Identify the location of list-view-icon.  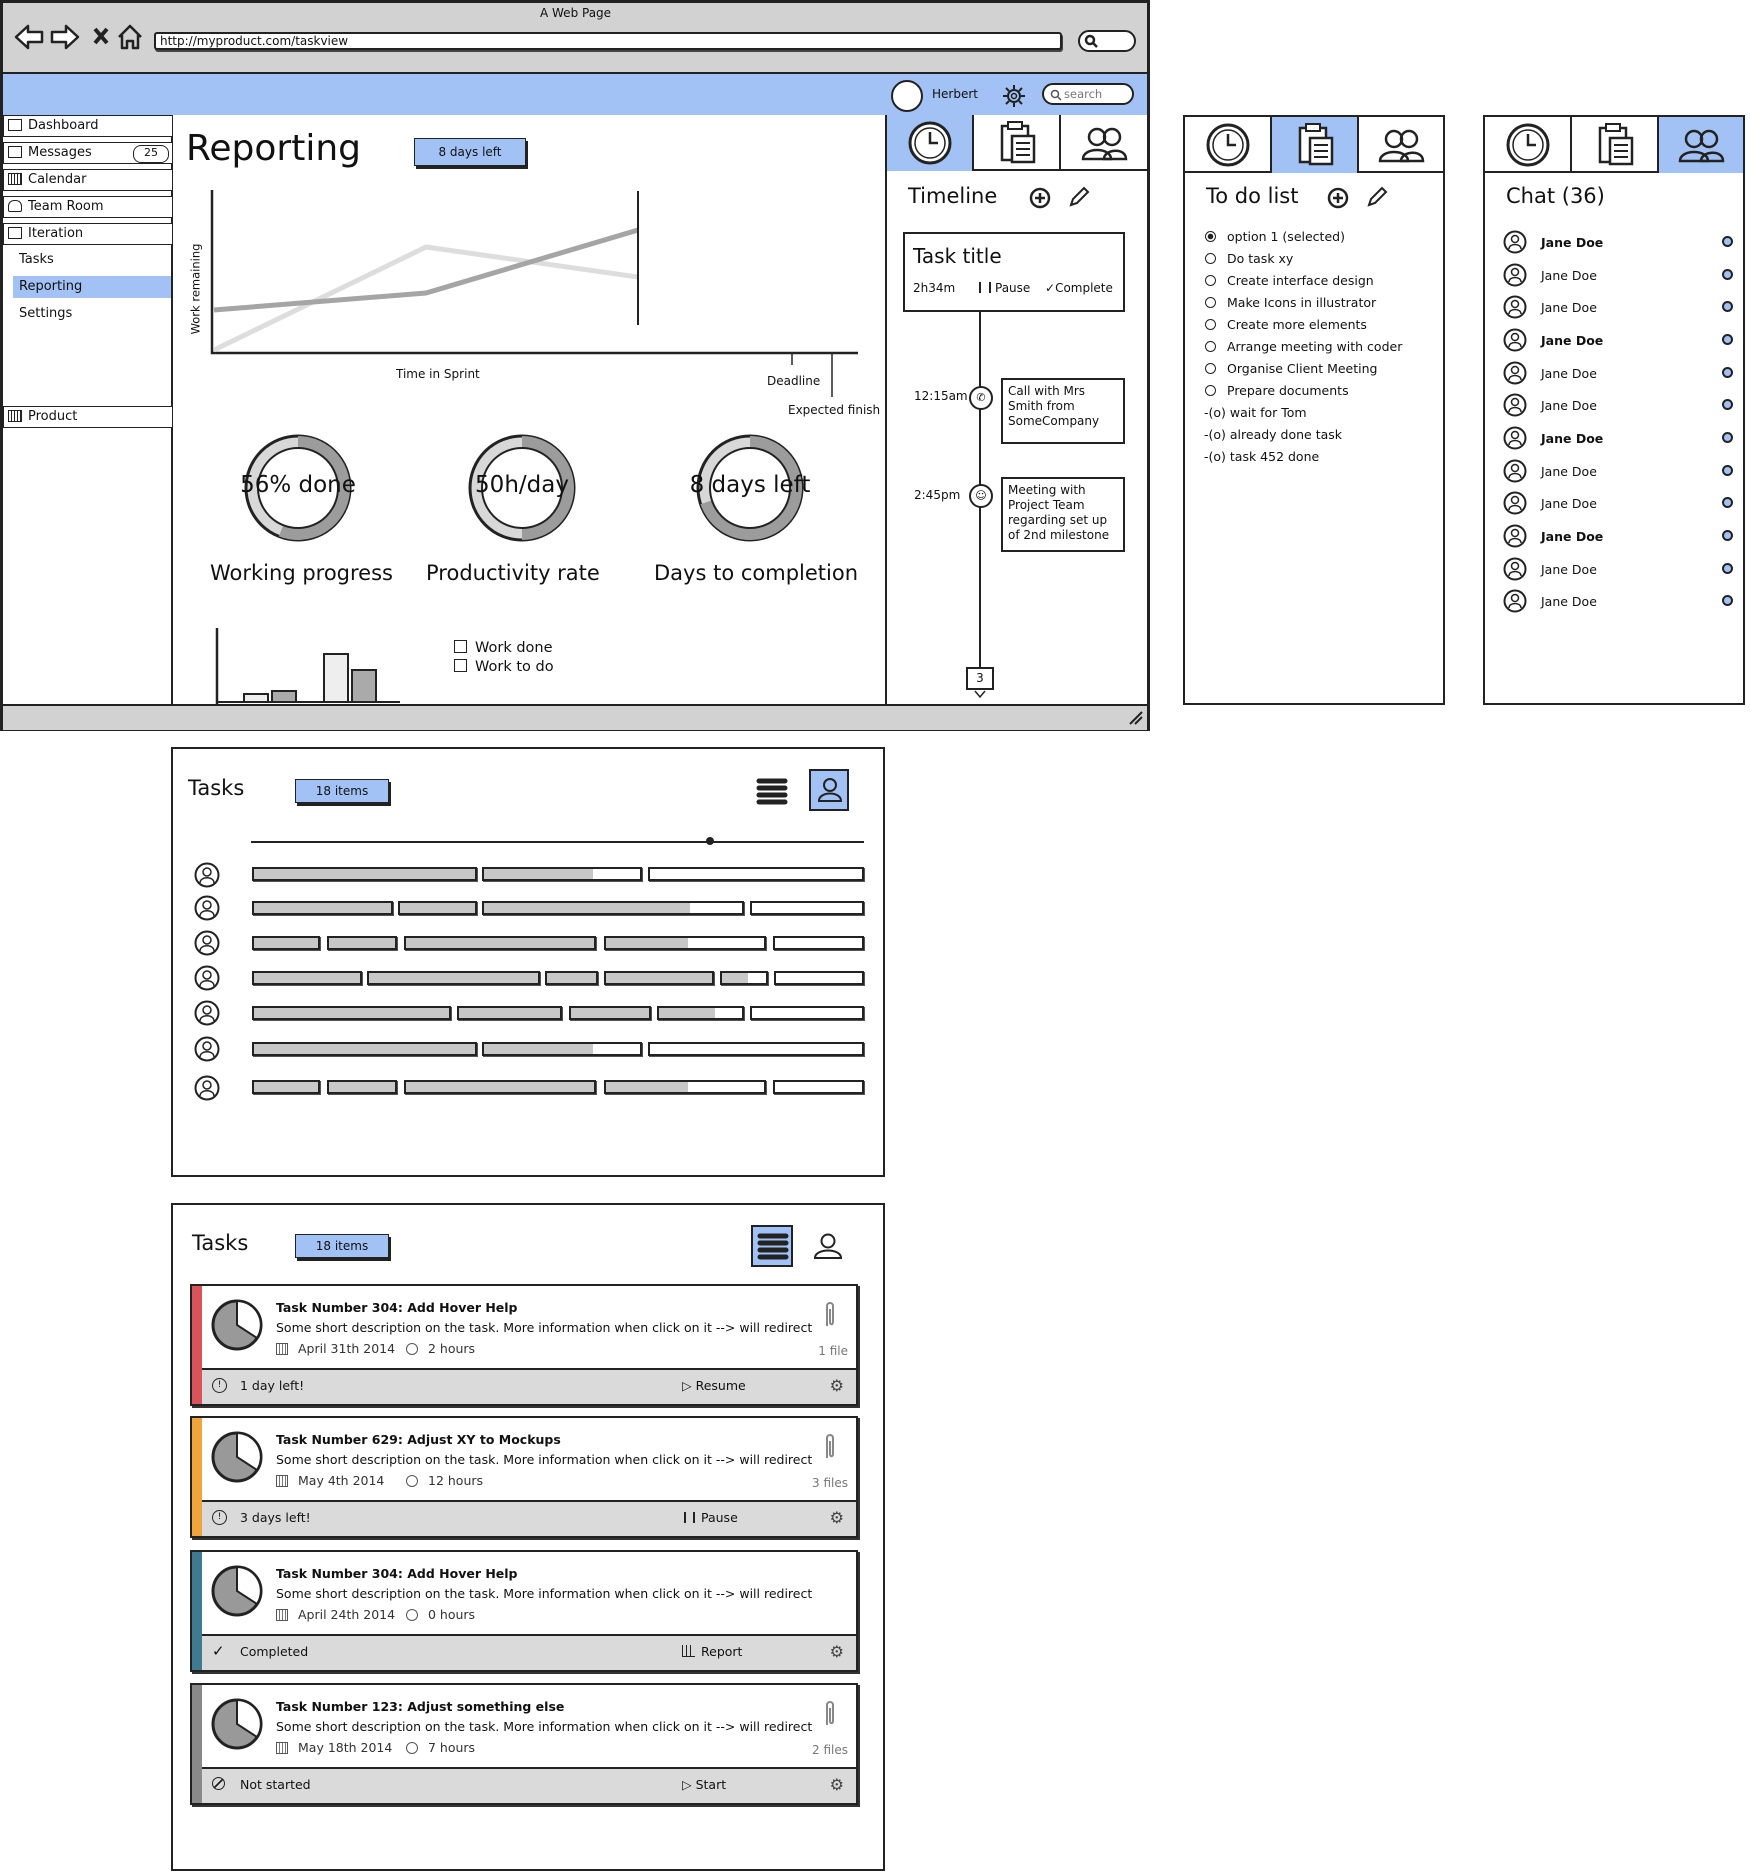
(772, 792).